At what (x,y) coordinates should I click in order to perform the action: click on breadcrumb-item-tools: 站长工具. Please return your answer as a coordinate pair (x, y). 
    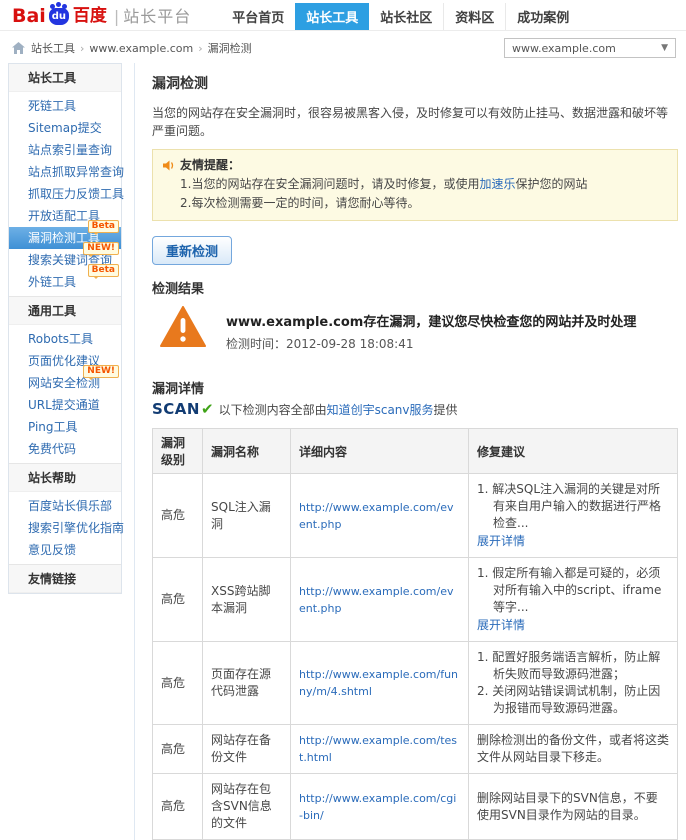
    Looking at the image, I should click on (53, 48).